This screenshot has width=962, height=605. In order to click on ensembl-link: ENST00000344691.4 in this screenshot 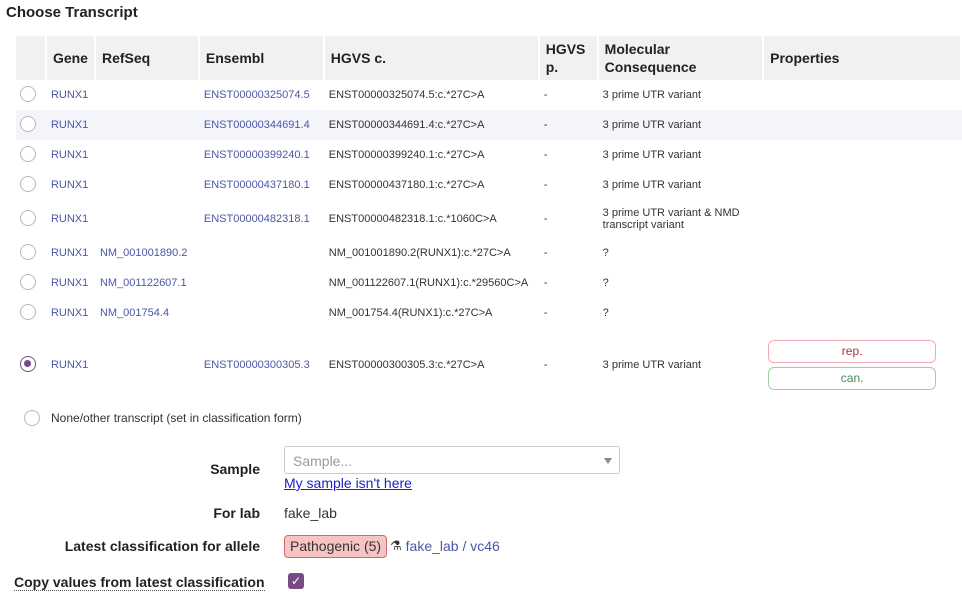, I will do `click(257, 125)`.